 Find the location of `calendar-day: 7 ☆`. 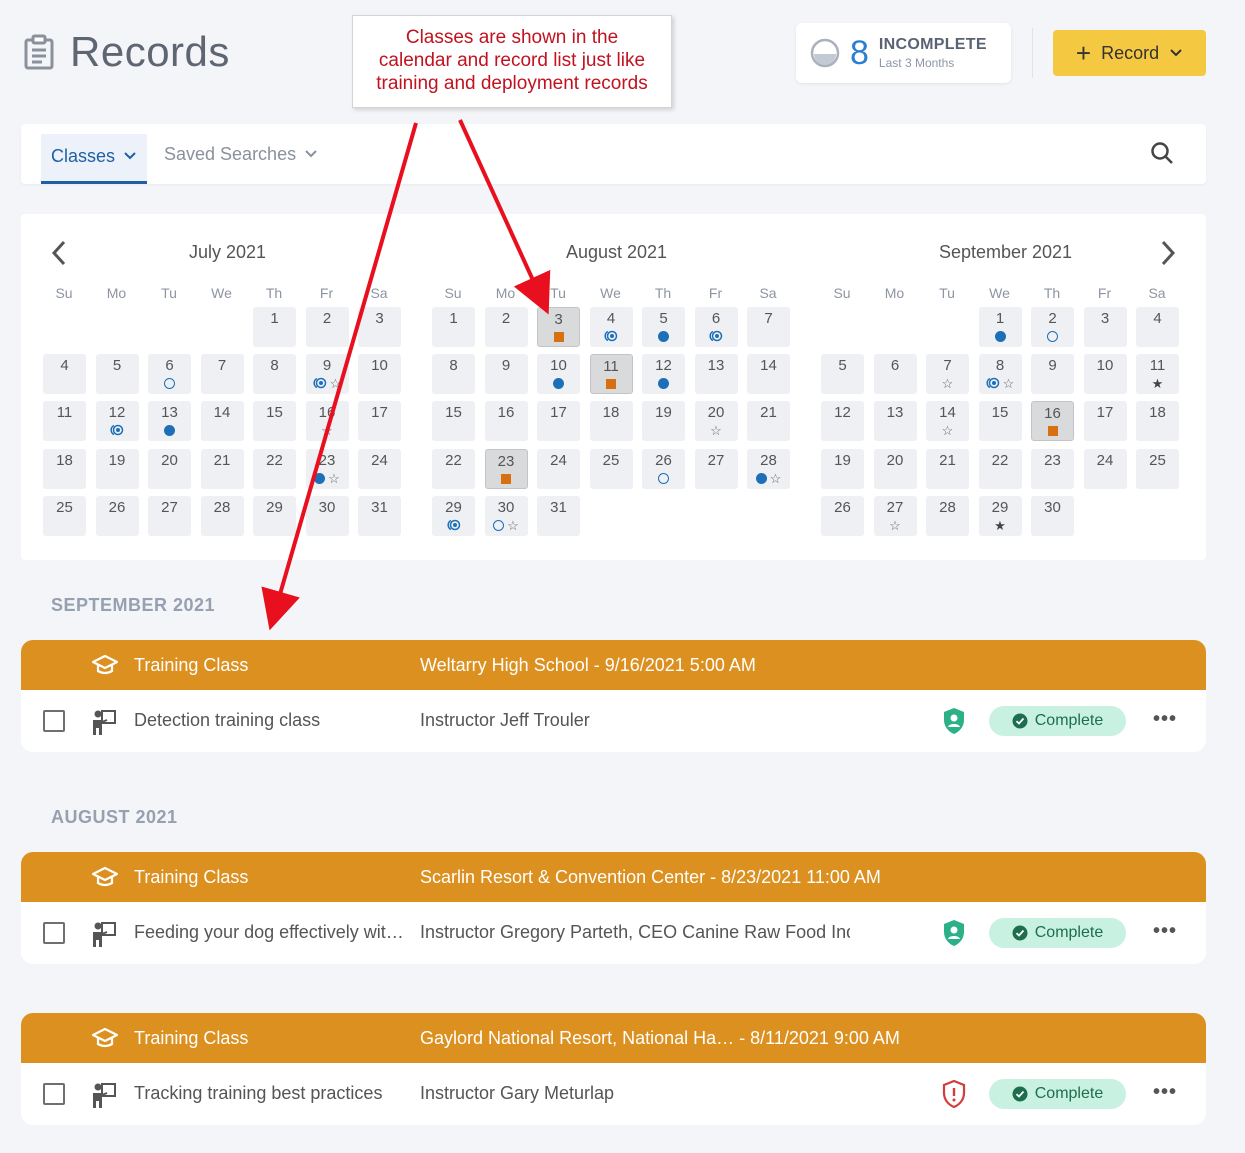

calendar-day: 7 ☆ is located at coordinates (947, 374).